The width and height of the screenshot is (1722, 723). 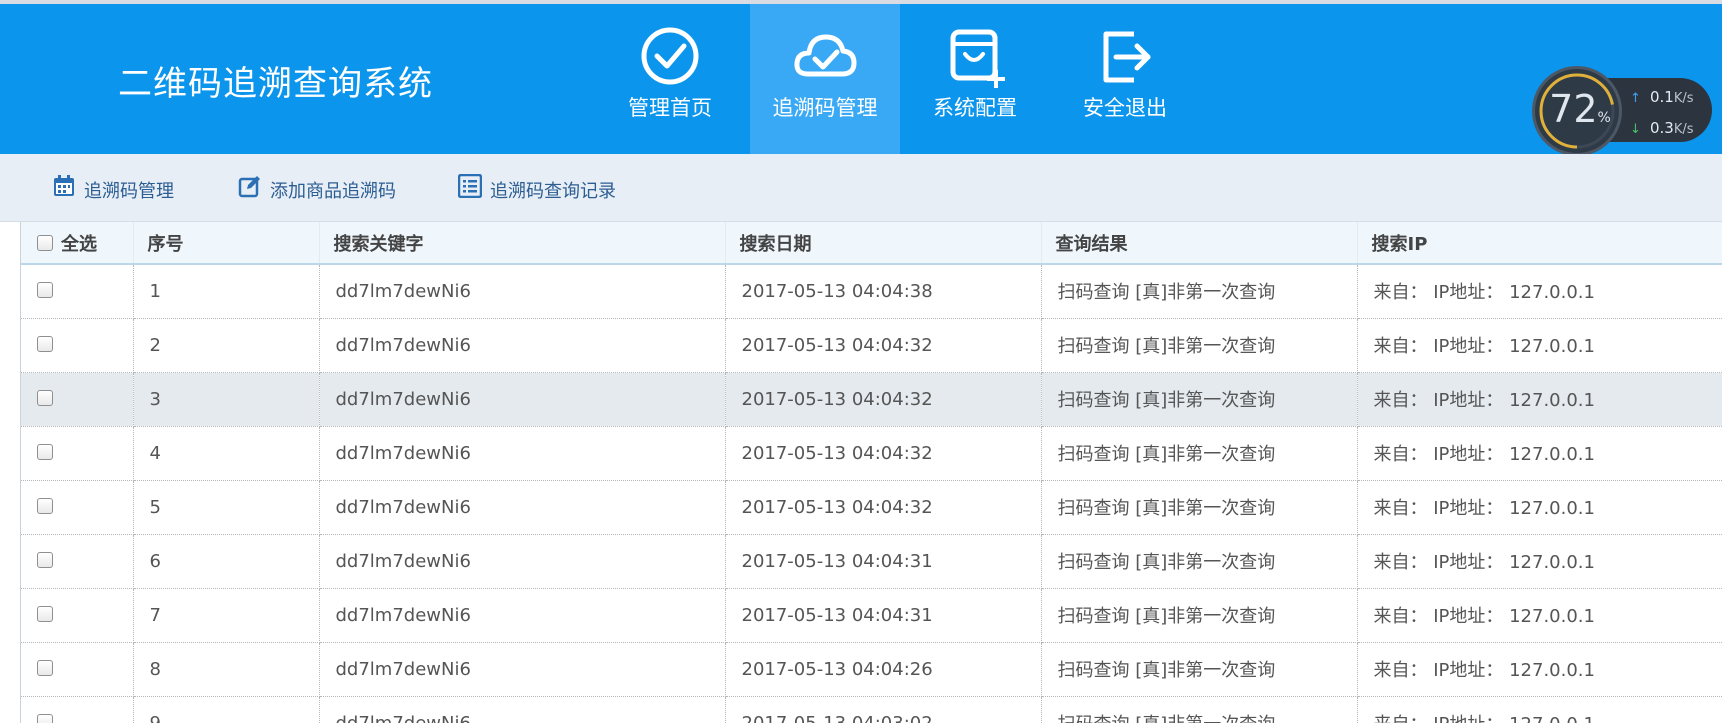 What do you see at coordinates (825, 79) in the screenshot?
I see `nav-trace-code: 追溯码管理` at bounding box center [825, 79].